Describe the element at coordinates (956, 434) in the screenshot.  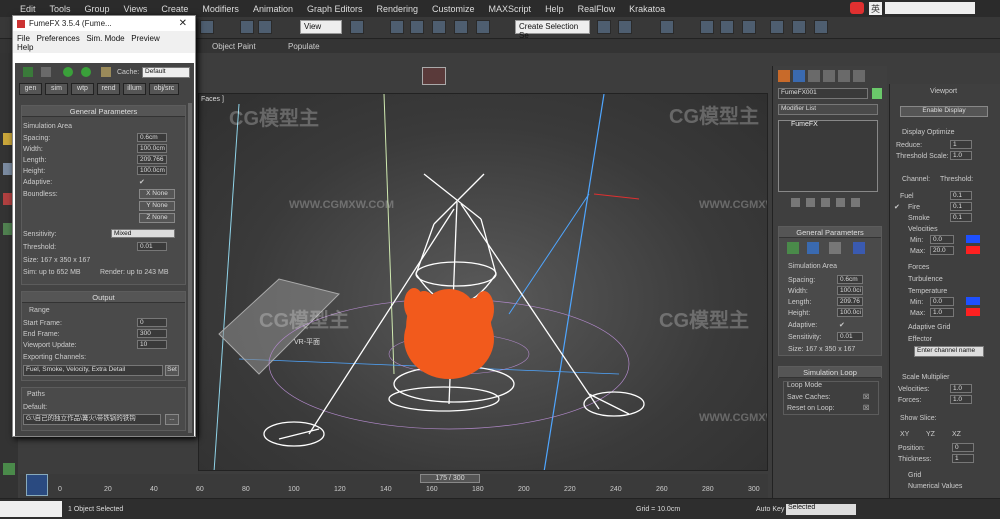
I see `slice-xz-radio: XZ` at that location.